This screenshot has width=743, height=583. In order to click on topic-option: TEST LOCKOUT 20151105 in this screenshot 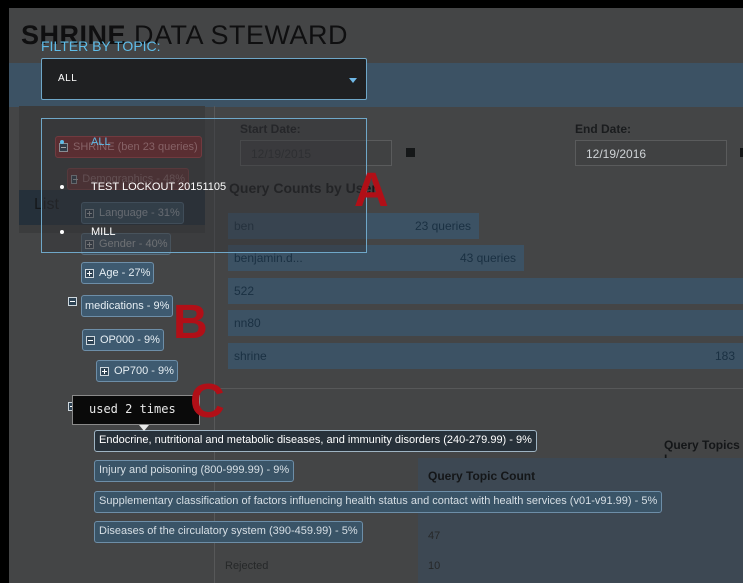, I will do `click(202, 188)`.